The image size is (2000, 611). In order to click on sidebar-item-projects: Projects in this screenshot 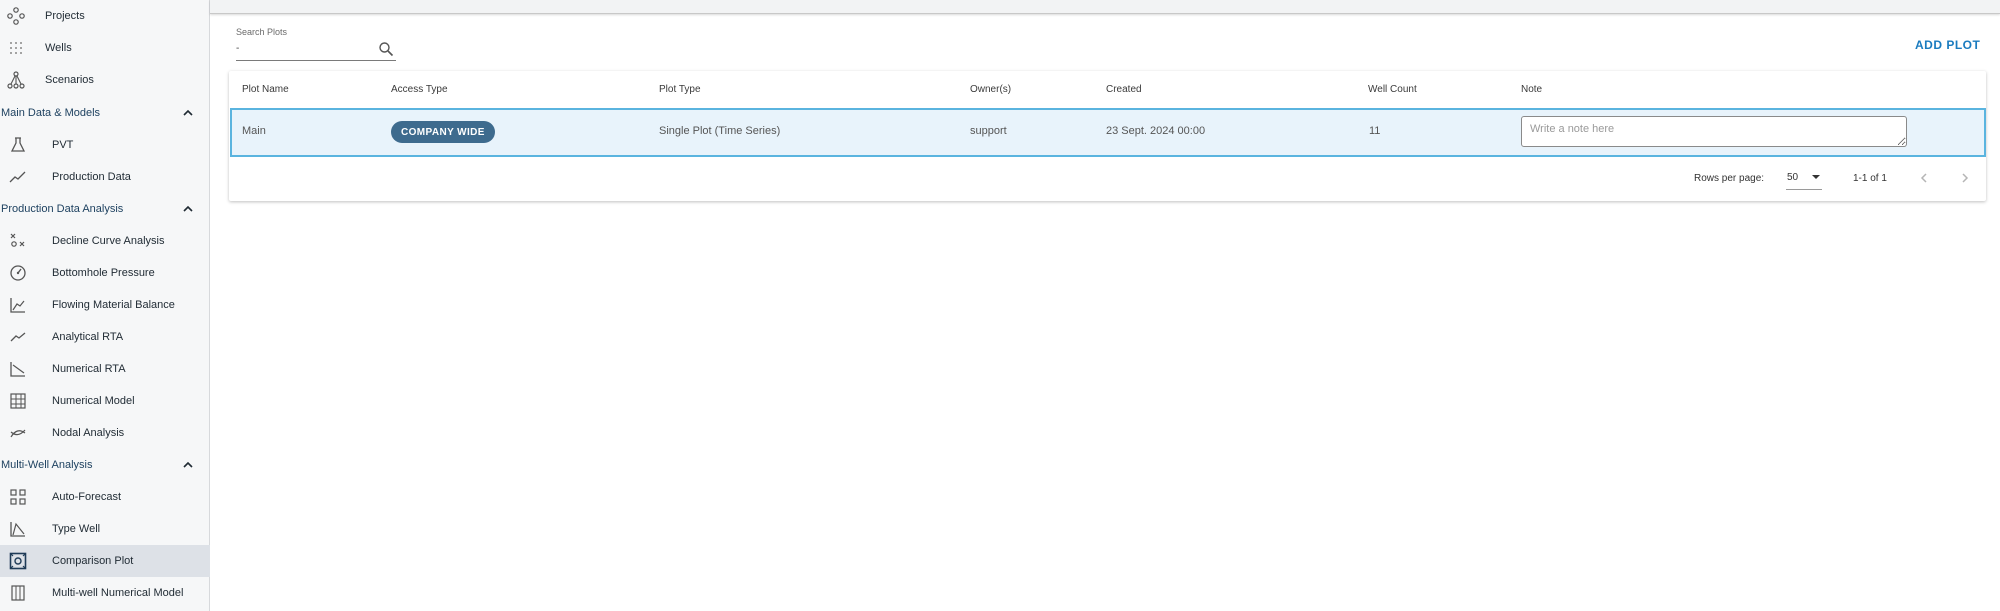, I will do `click(105, 16)`.